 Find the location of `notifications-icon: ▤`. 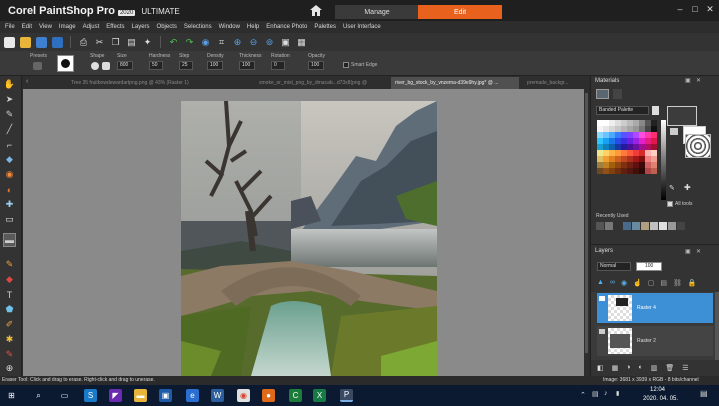

notifications-icon: ▤ is located at coordinates (704, 393).